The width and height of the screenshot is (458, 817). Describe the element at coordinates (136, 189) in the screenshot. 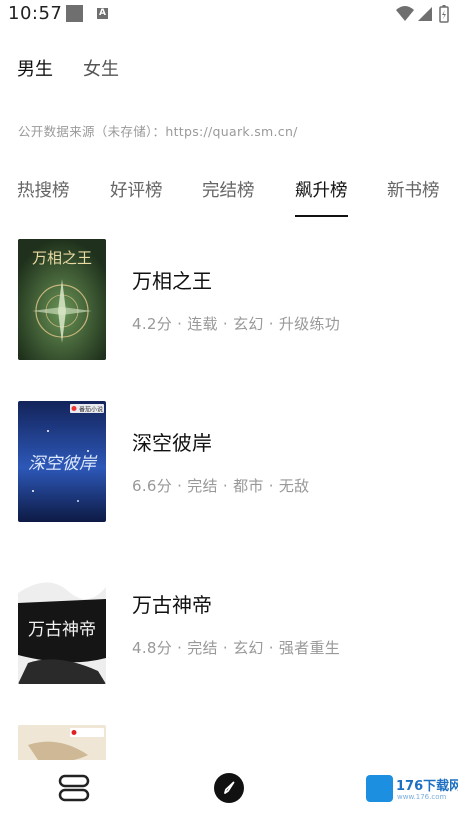

I see `tab-good-reviews: 好评榜` at that location.